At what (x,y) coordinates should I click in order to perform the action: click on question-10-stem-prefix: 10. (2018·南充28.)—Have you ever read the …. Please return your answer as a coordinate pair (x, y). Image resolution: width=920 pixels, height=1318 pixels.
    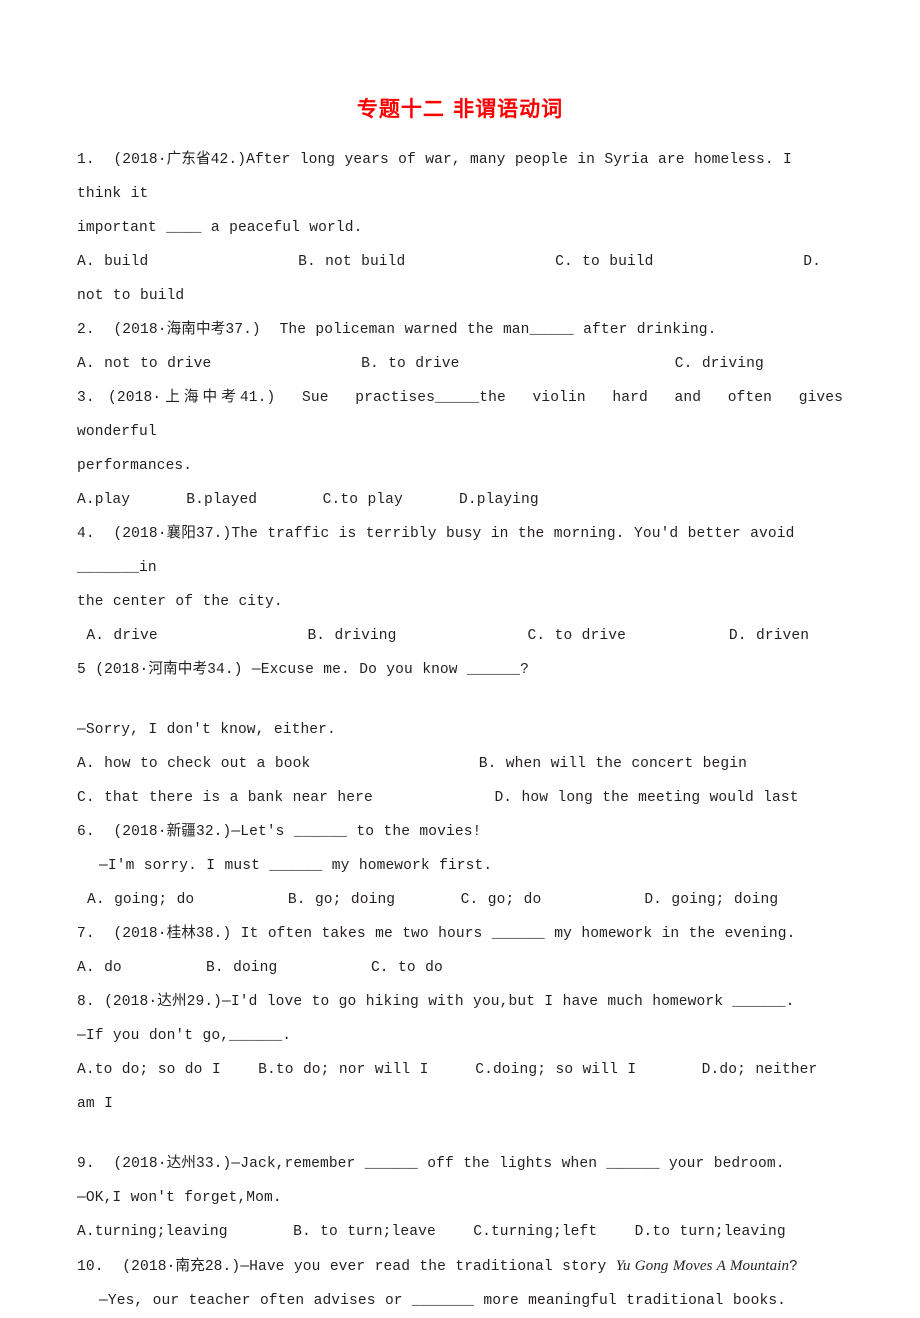
    Looking at the image, I should click on (346, 1267).